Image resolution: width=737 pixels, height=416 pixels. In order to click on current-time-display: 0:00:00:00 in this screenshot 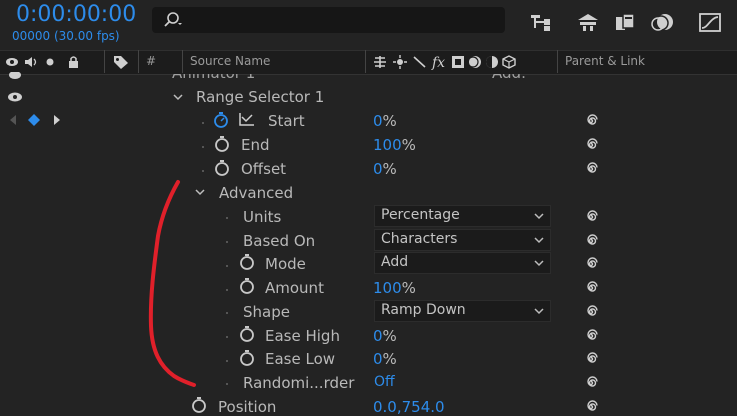, I will do `click(76, 14)`.